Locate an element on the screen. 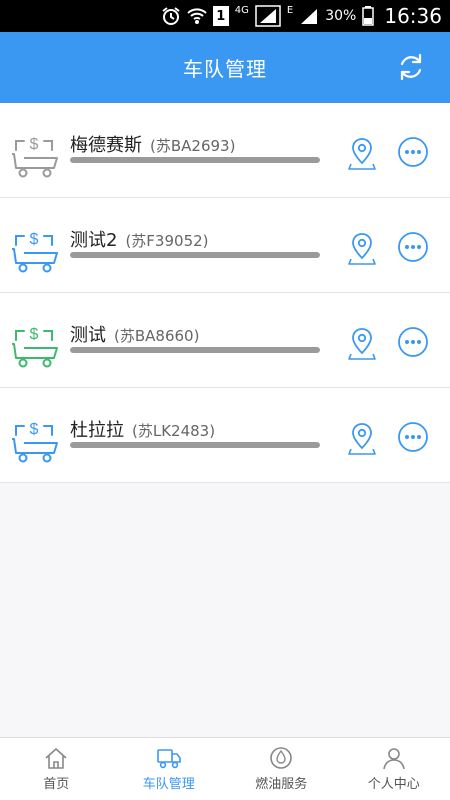 The image size is (450, 800). vehicle-title: 梅德赛斯 (苏BA2693) is located at coordinates (152, 144).